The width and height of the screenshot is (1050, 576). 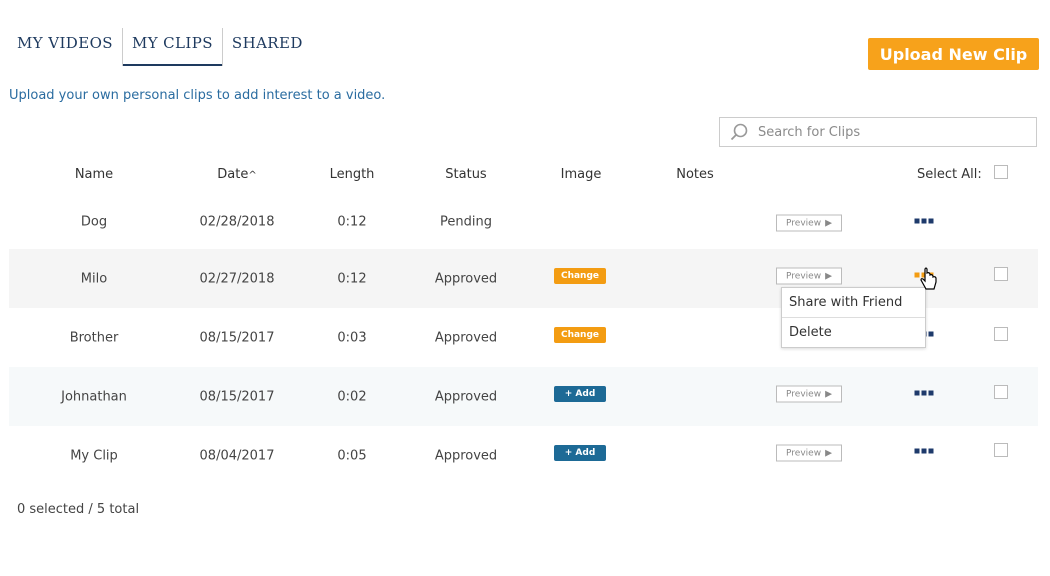 What do you see at coordinates (352, 174) in the screenshot?
I see `column-header-length: Length` at bounding box center [352, 174].